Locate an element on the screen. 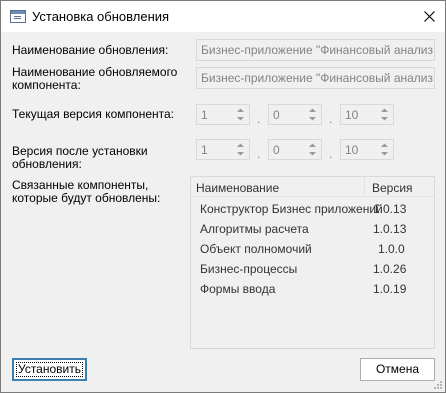  cancel-button: Отмена is located at coordinates (397, 369).